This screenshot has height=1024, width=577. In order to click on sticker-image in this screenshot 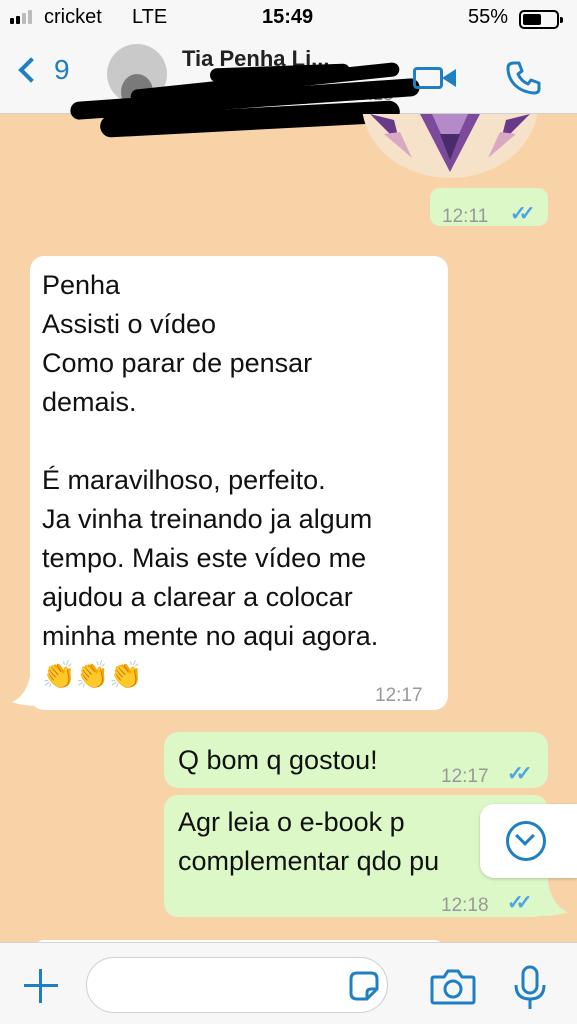, I will do `click(450, 147)`.